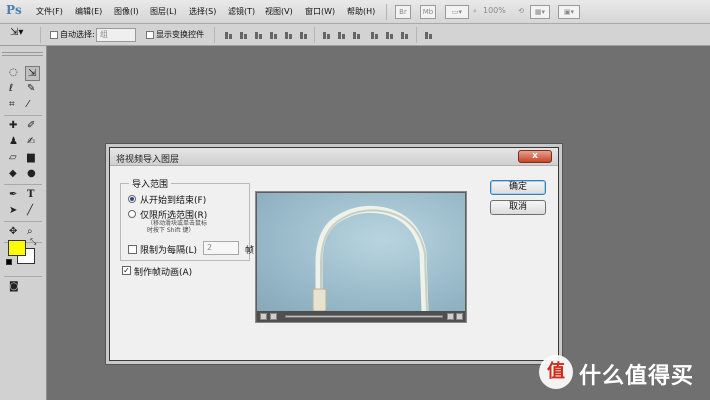 Image resolution: width=710 pixels, height=400 pixels. Describe the element at coordinates (32, 195) in the screenshot. I see `type-tool-icon: T` at that location.